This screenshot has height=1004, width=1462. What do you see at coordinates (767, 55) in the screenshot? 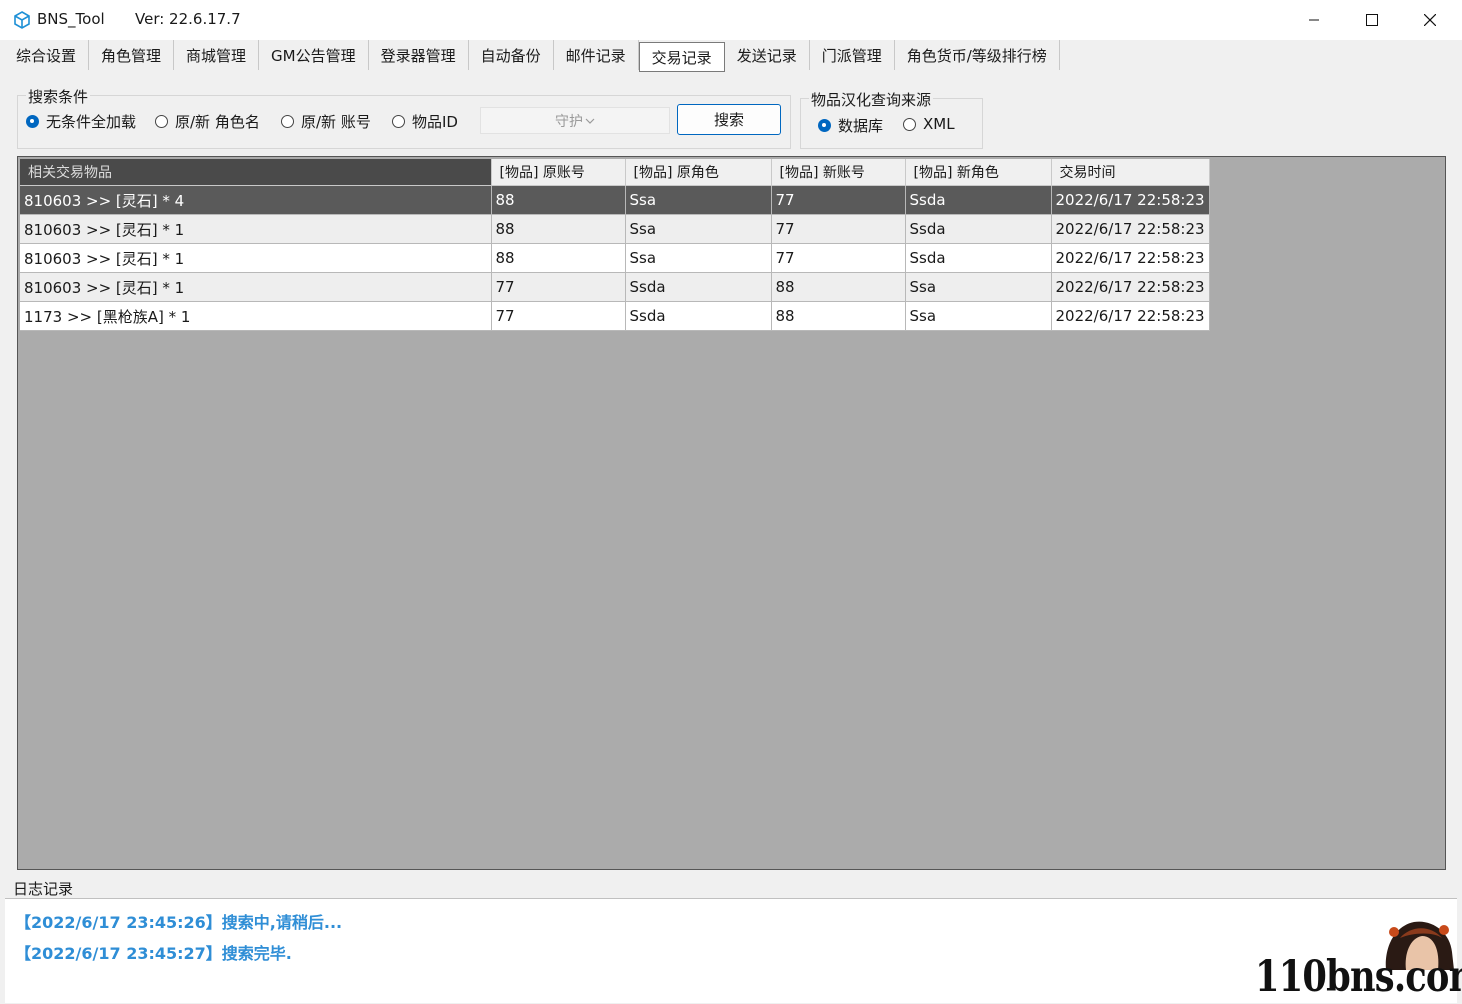
I see `tab-send-records: 发送记录` at bounding box center [767, 55].